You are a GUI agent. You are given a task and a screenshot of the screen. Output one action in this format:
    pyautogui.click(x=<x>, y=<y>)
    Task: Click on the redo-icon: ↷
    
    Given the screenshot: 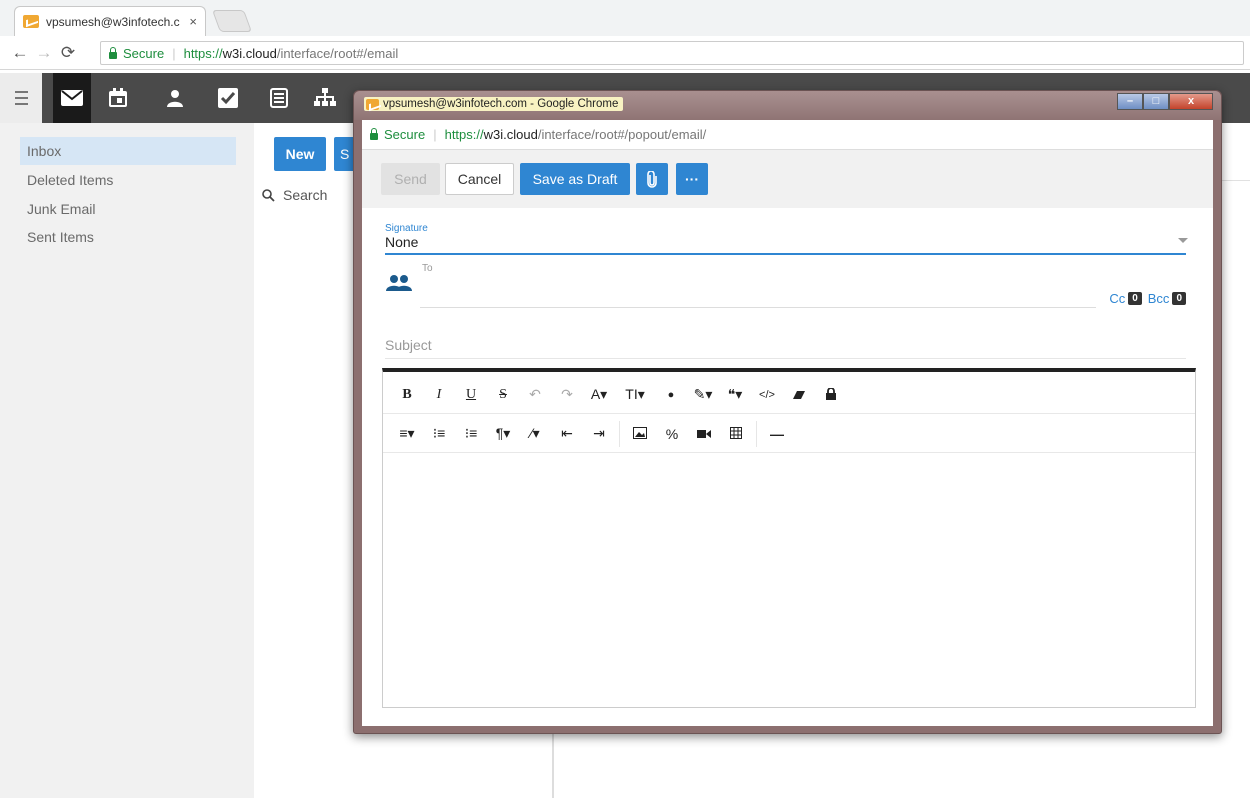 What is the action you would take?
    pyautogui.click(x=567, y=394)
    